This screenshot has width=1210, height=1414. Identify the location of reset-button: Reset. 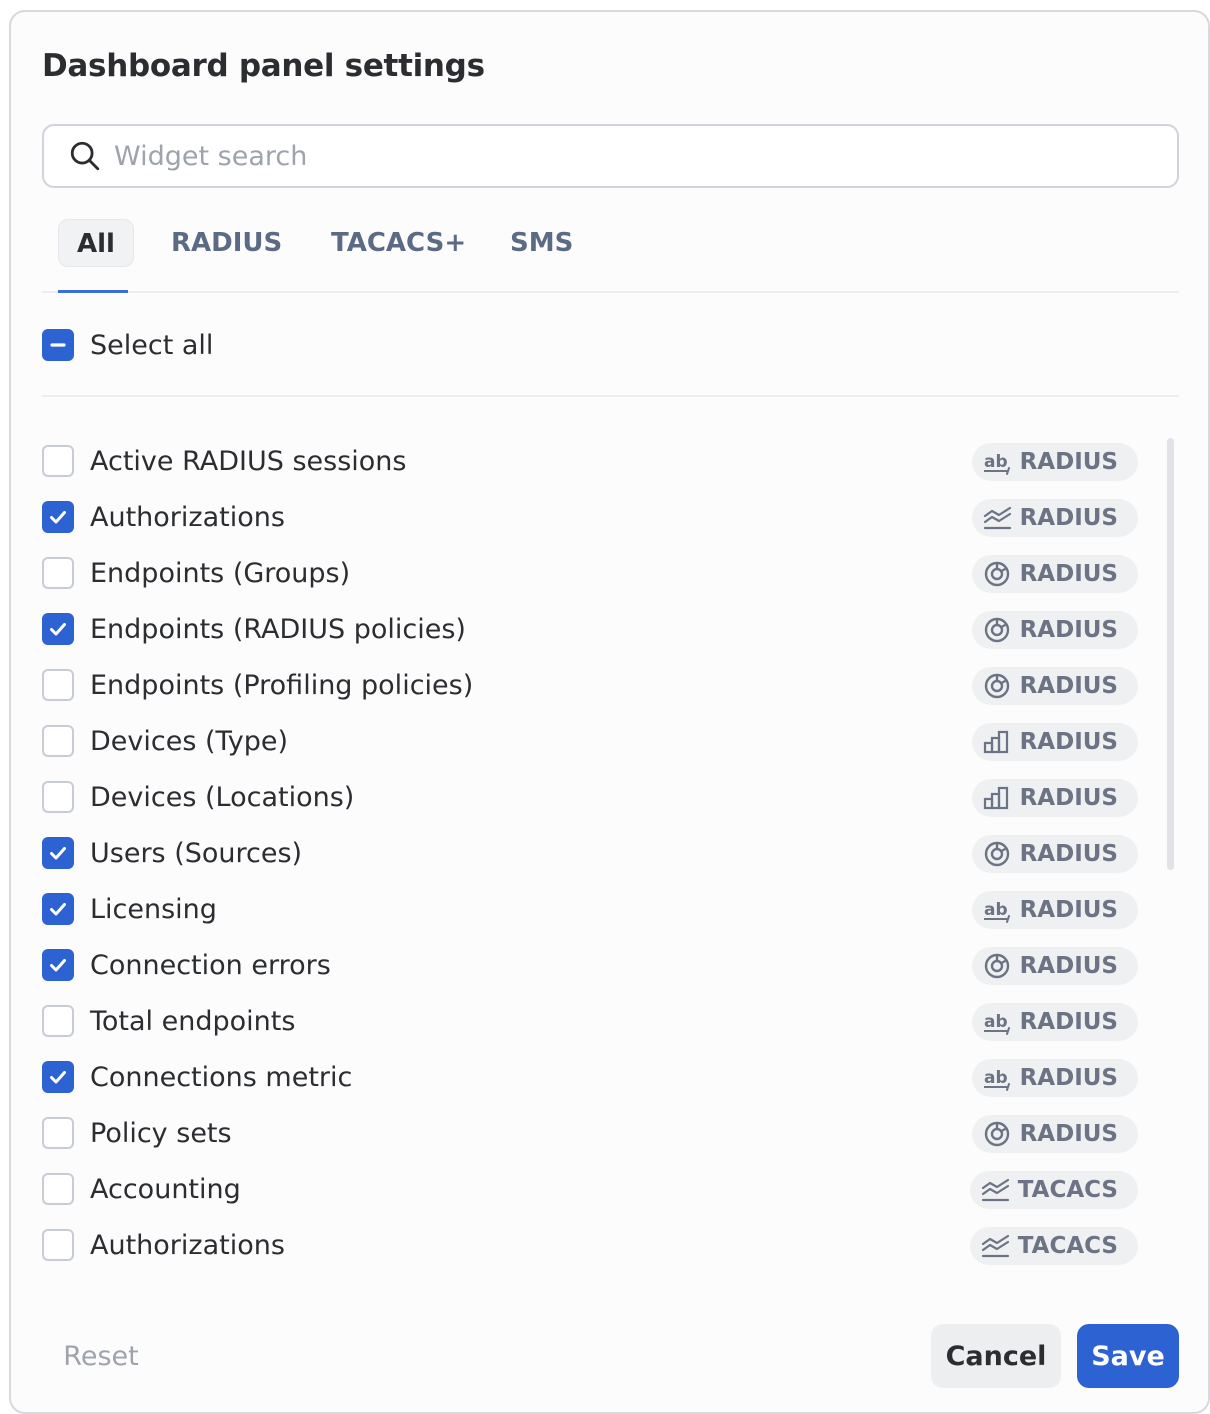
(101, 1356).